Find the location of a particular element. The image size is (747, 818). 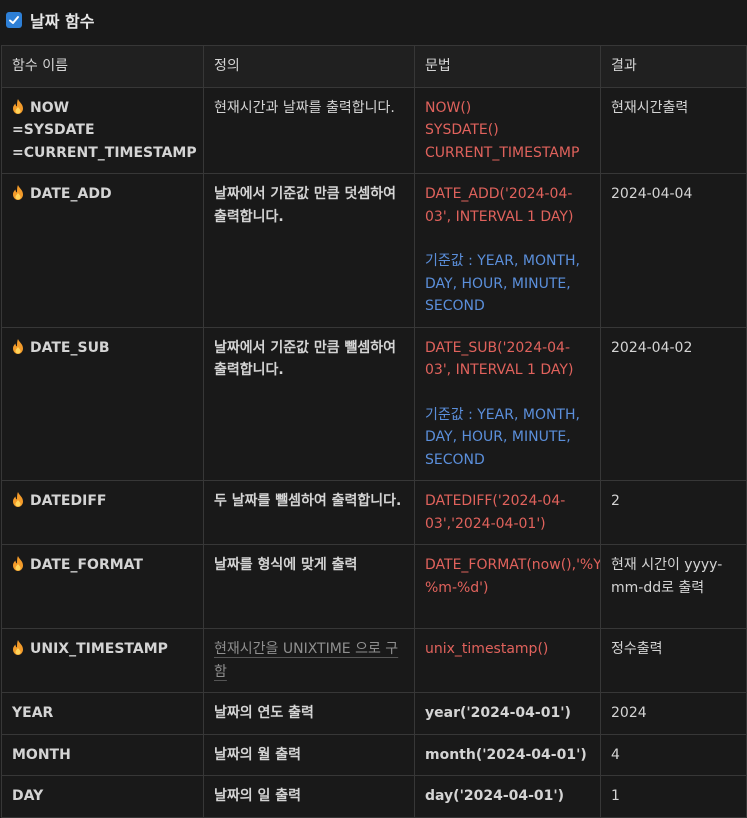

cell-result: 정수출력 is located at coordinates (673, 660).